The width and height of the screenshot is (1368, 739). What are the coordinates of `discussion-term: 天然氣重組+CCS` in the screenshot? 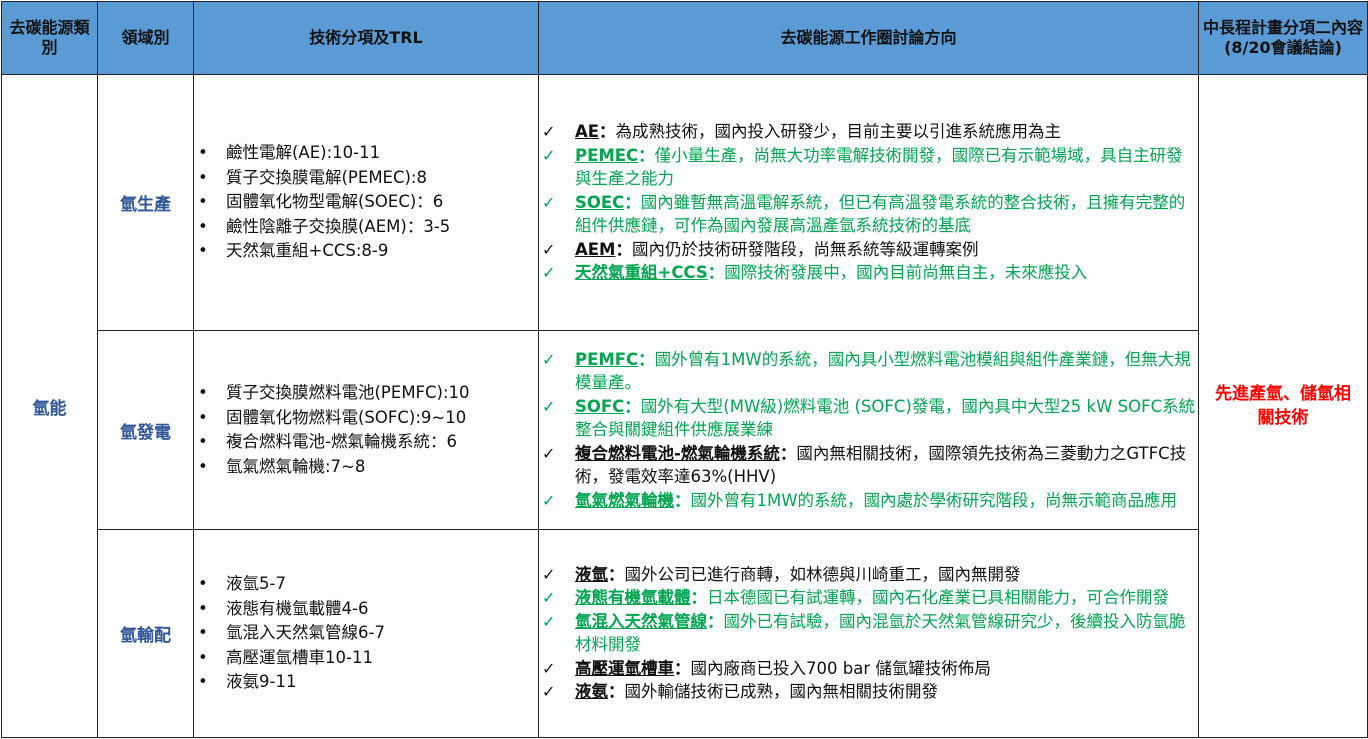 It's located at (641, 273).